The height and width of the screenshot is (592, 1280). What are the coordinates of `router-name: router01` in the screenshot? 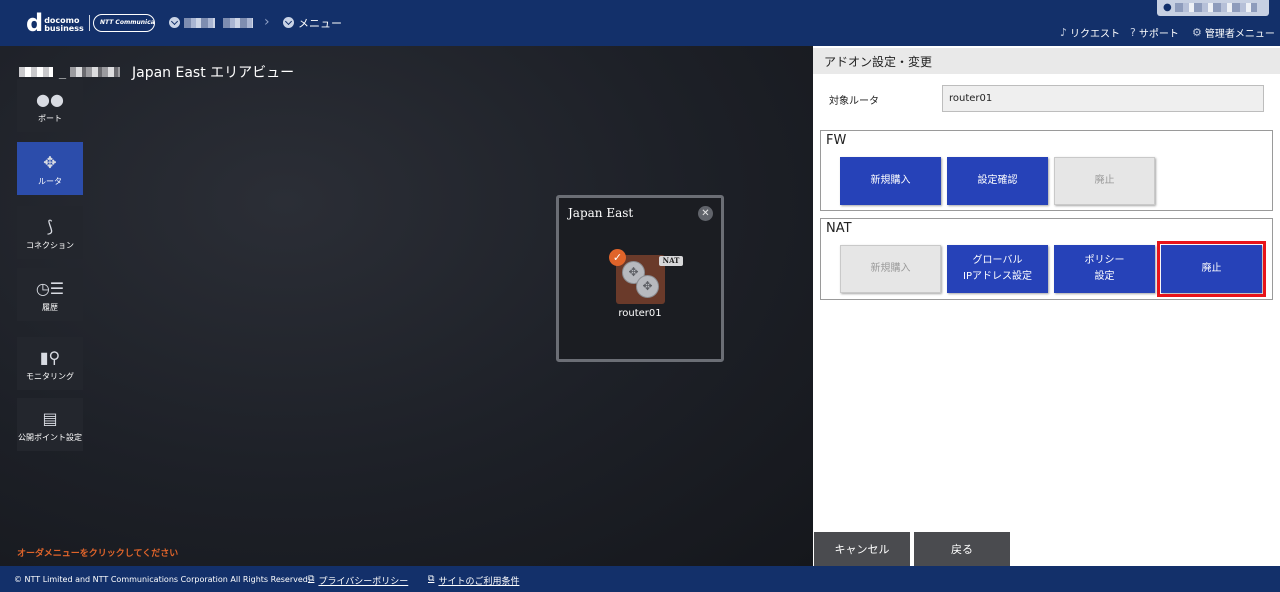 It's located at (640, 313).